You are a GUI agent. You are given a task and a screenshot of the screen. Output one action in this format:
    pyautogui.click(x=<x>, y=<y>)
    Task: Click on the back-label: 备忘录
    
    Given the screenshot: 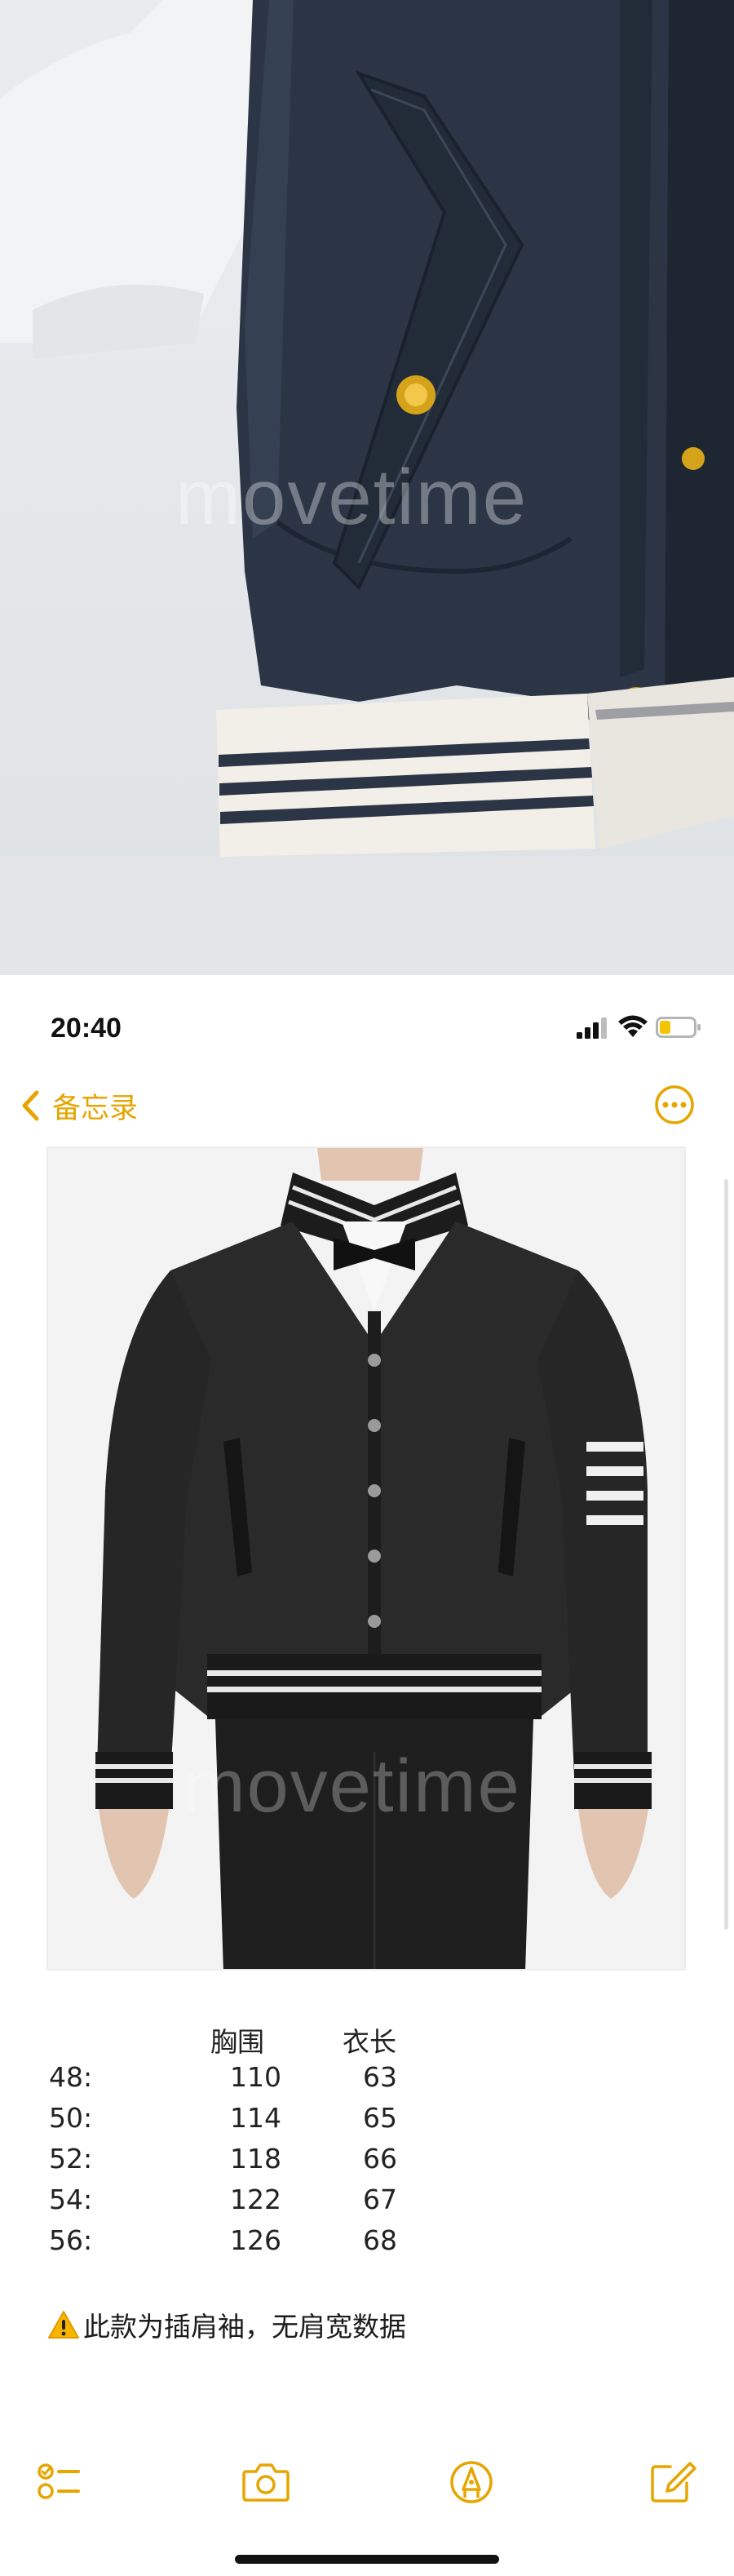 What is the action you would take?
    pyautogui.click(x=95, y=1108)
    